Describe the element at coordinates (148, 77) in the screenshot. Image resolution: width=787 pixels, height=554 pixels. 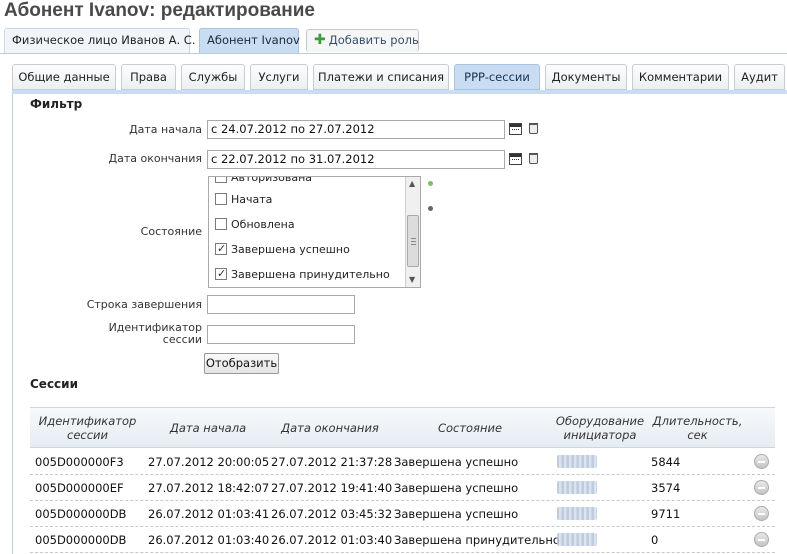
I see `tab-rights: Права` at that location.